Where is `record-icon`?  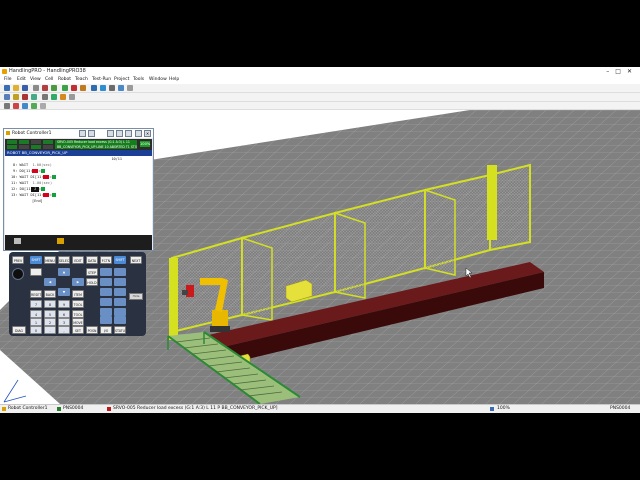 record-icon is located at coordinates (94, 88).